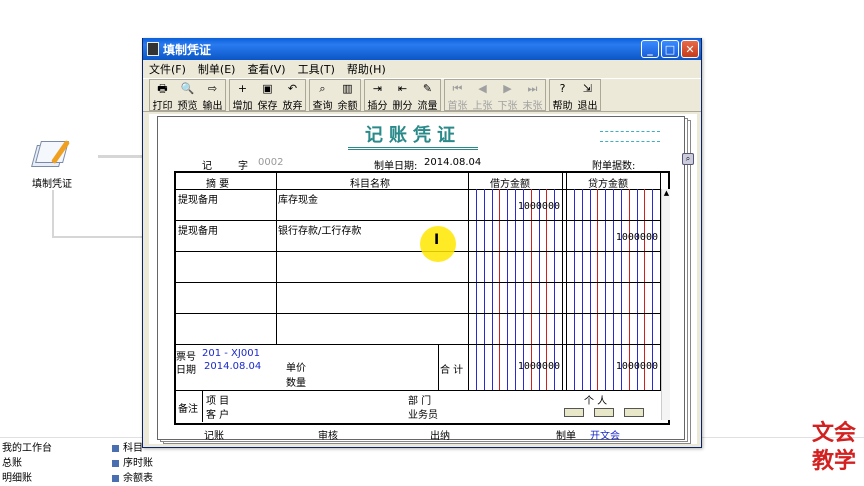 Image resolution: width=864 pixels, height=486 pixels. What do you see at coordinates (187, 88) in the screenshot?
I see `preview-icon: 🔍` at bounding box center [187, 88].